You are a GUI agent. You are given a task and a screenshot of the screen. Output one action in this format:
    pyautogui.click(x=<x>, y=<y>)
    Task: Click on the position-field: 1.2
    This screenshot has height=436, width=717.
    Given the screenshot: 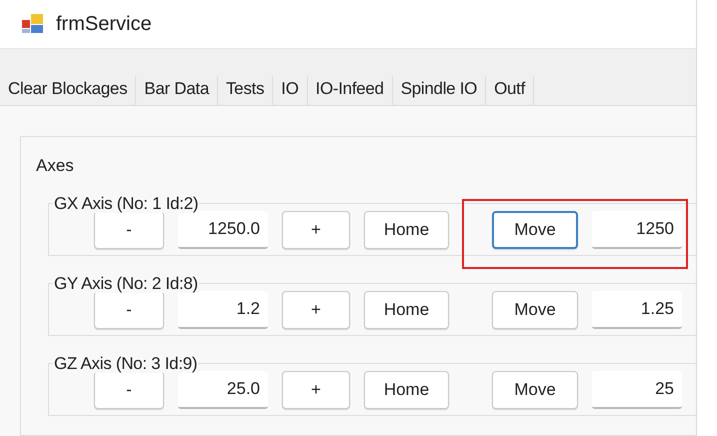 What is the action you would take?
    pyautogui.click(x=223, y=310)
    